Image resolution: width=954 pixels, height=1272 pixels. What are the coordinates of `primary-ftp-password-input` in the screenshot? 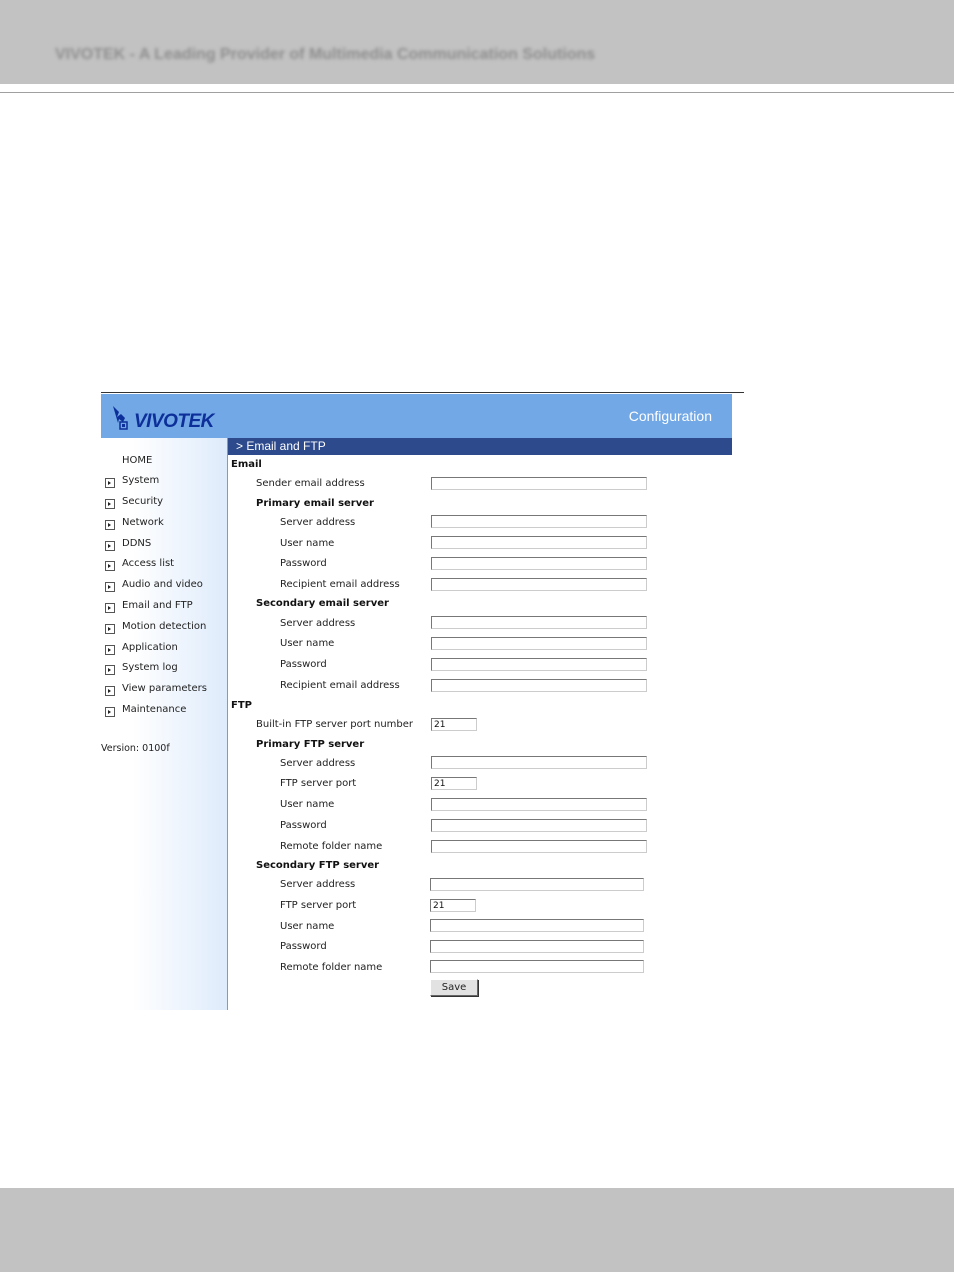 It's located at (539, 825).